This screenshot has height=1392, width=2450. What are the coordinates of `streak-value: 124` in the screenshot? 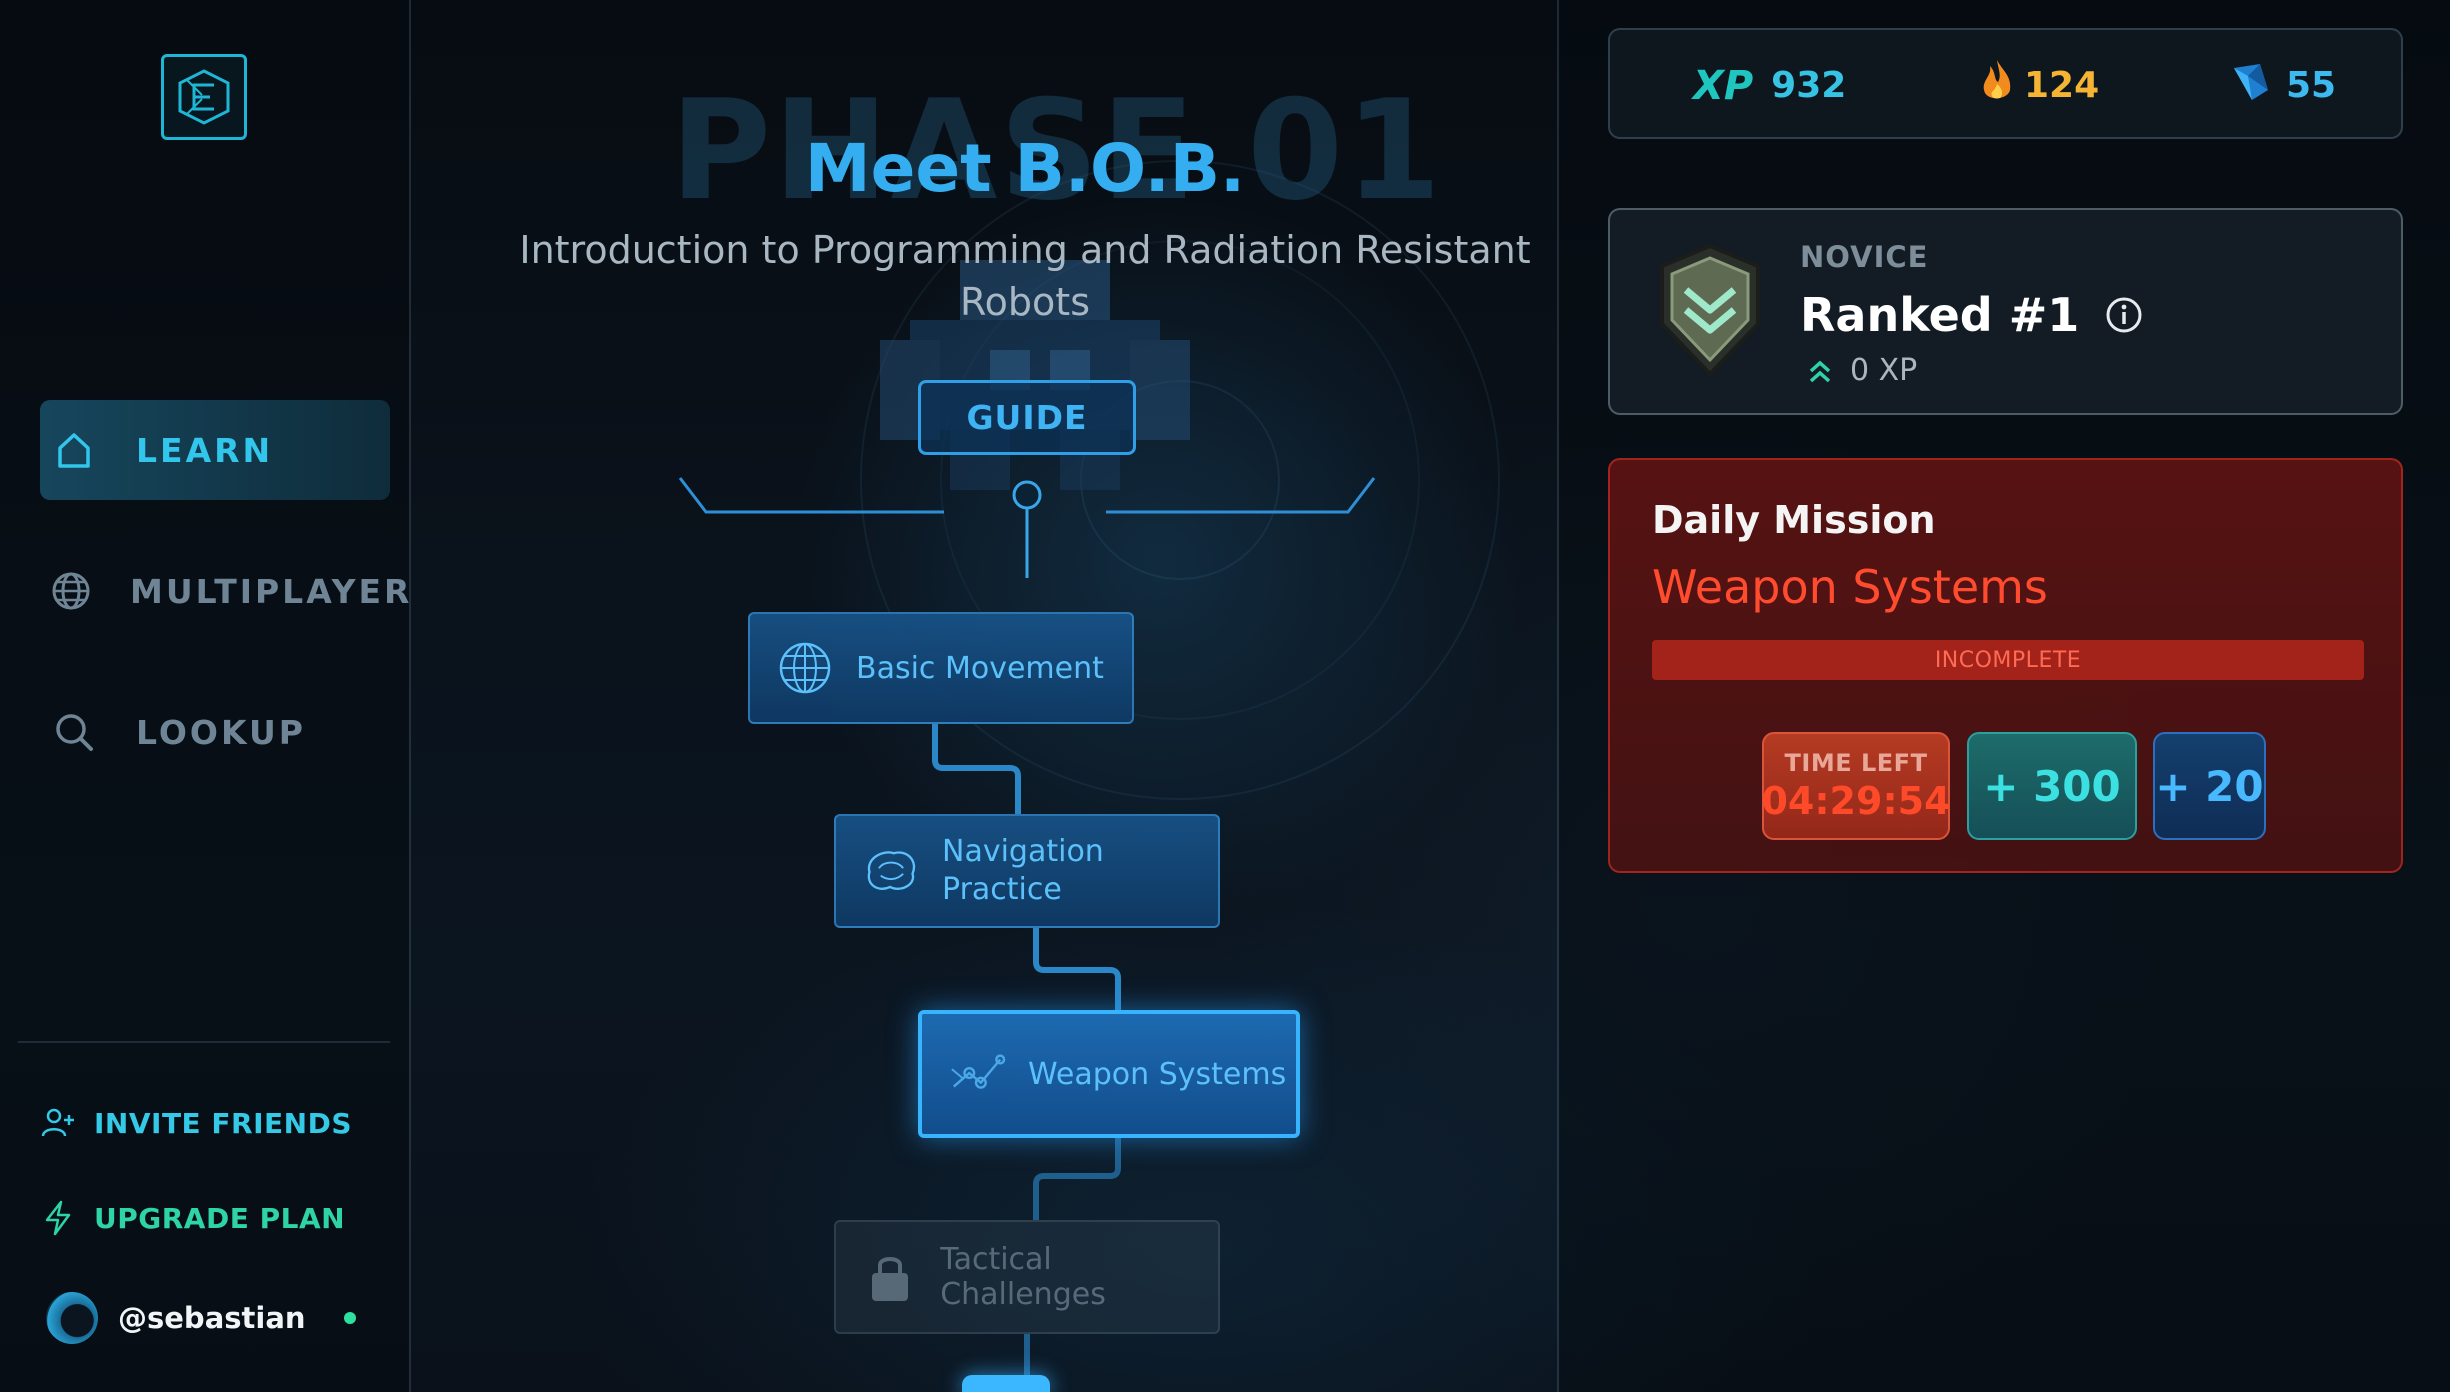 It's located at (2062, 85).